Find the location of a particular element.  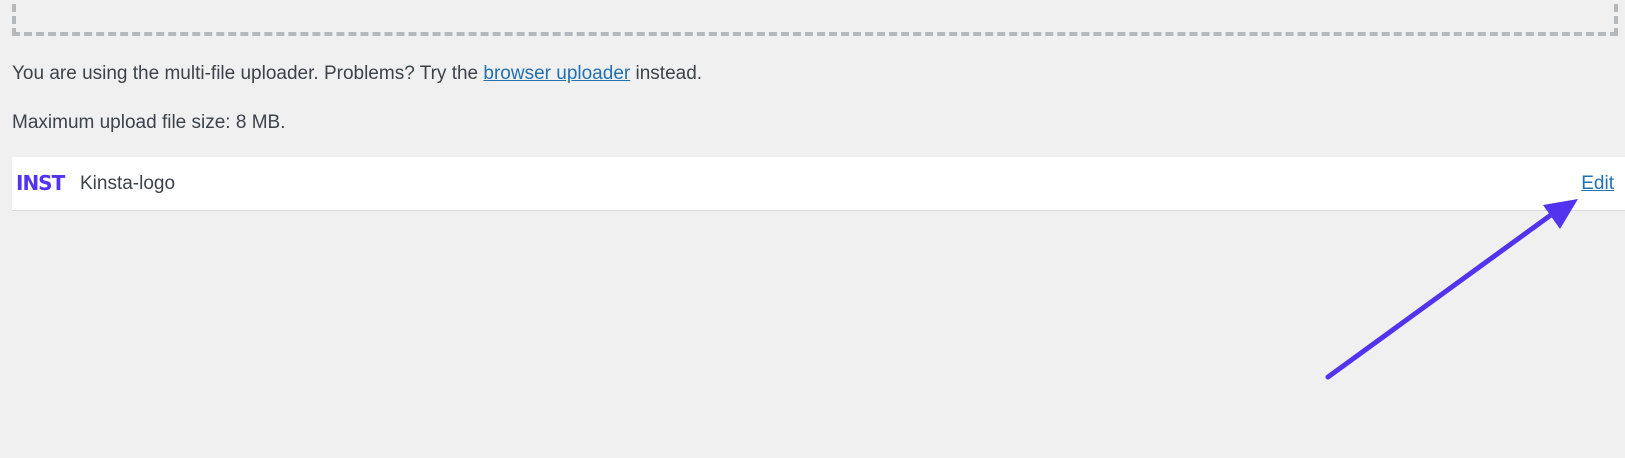

media-filename: Kinsta-logo is located at coordinates (128, 183).